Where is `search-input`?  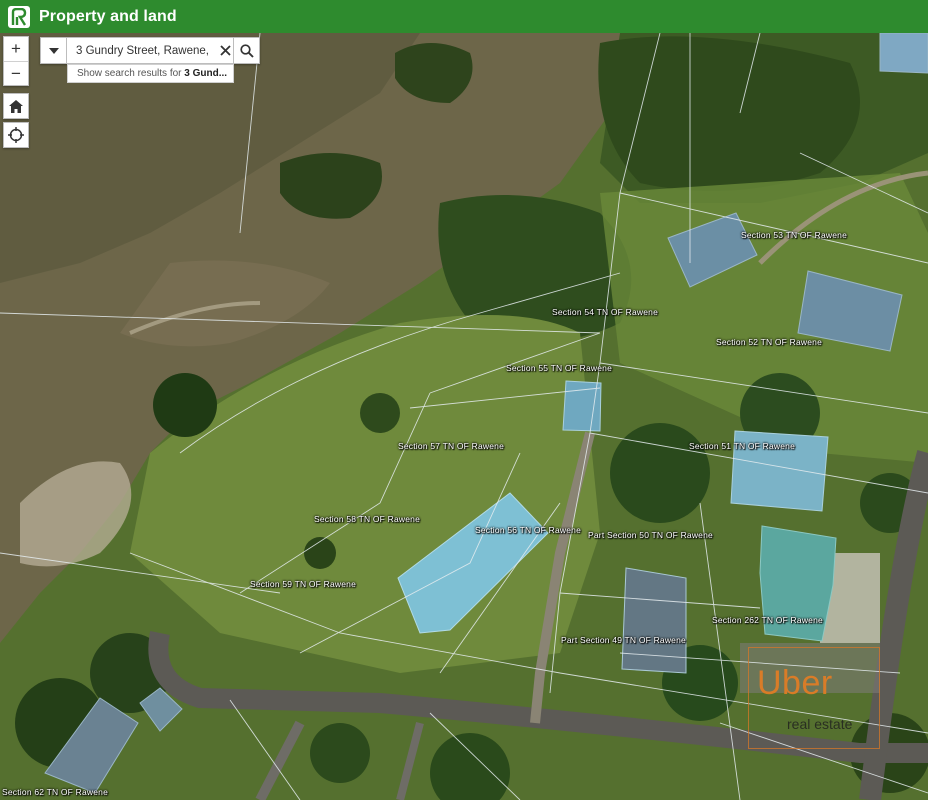
search-input is located at coordinates (150, 50).